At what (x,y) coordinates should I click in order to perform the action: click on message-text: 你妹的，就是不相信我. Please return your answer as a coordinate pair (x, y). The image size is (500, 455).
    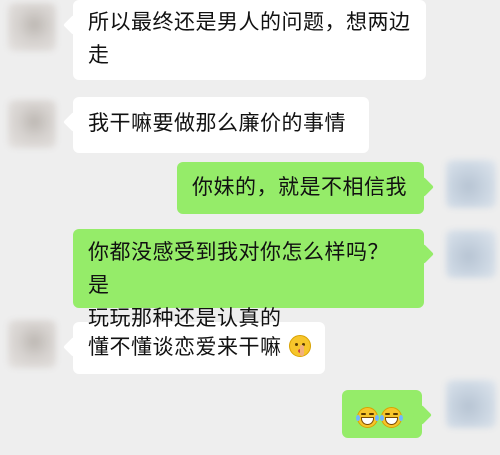
    Looking at the image, I should click on (299, 187).